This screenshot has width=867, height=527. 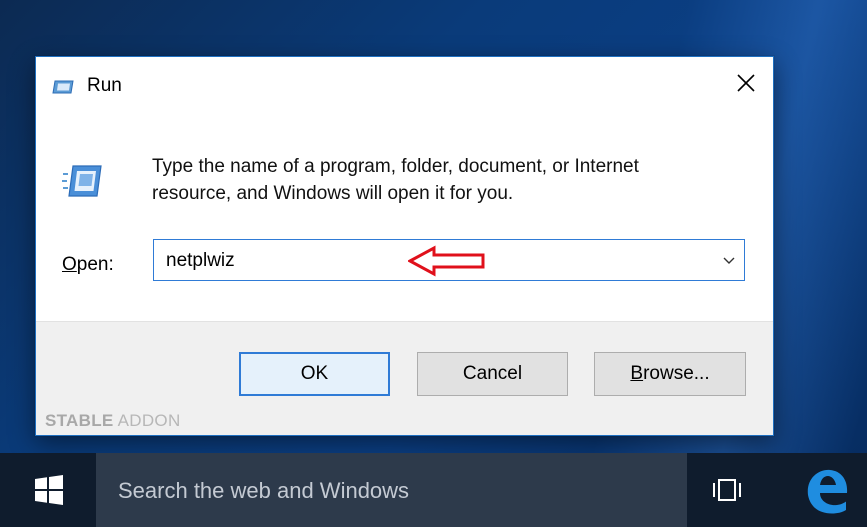 What do you see at coordinates (79, 420) in the screenshot?
I see `watermark-bold: STABLE` at bounding box center [79, 420].